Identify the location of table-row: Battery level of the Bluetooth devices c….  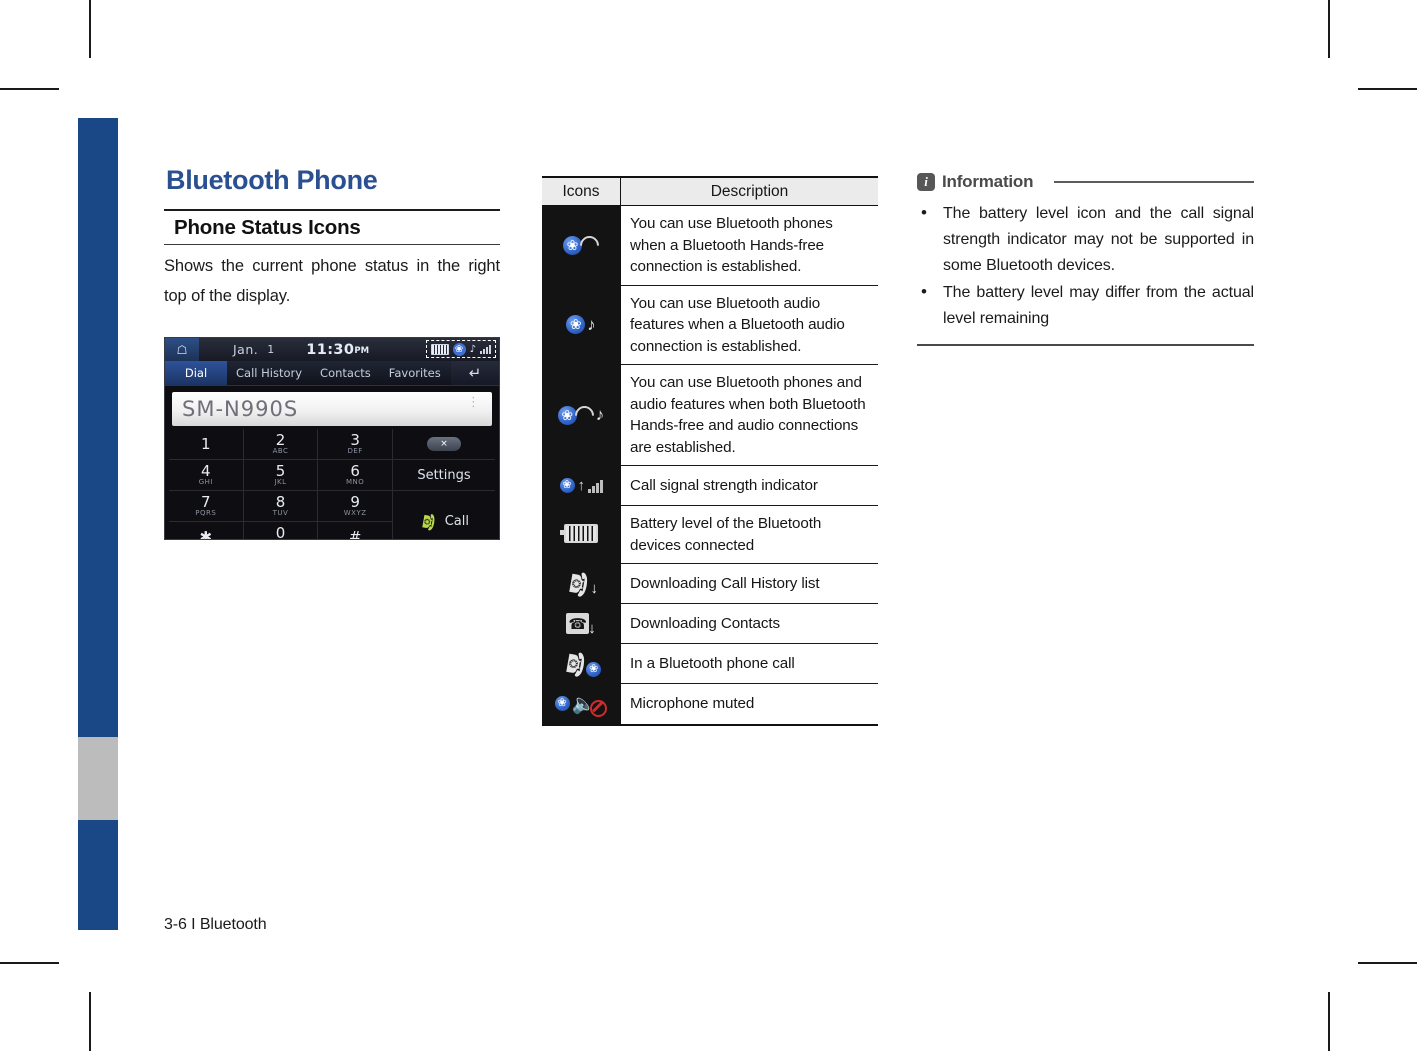
(710, 534).